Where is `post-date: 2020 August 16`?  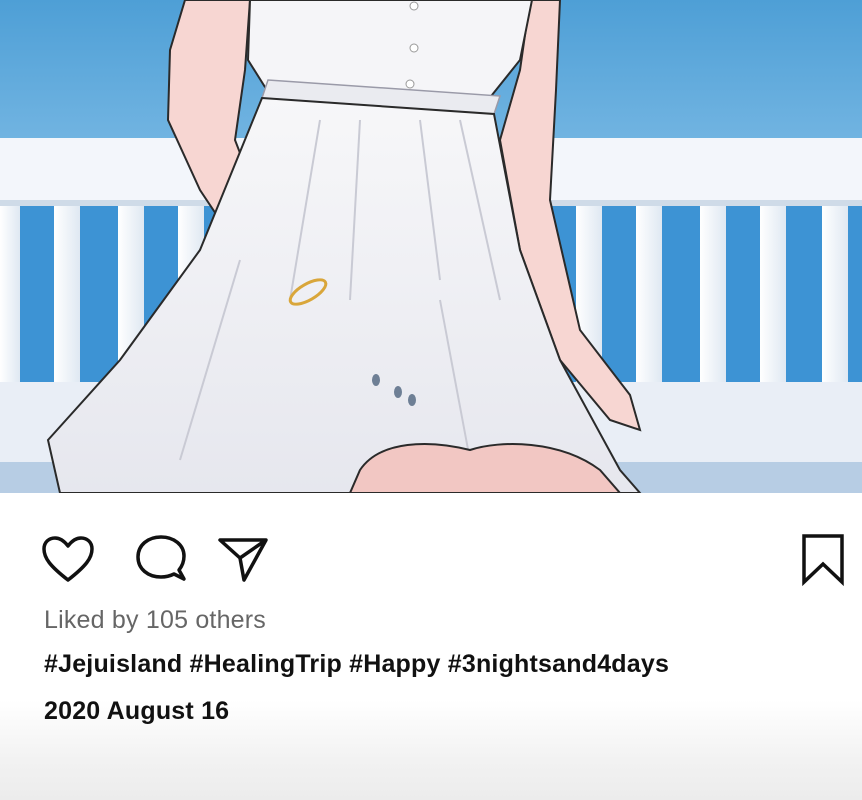 post-date: 2020 August 16 is located at coordinates (137, 711).